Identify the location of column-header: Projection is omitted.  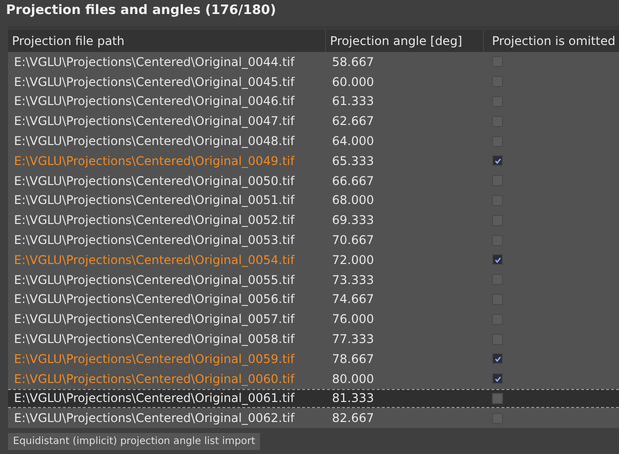
(551, 41).